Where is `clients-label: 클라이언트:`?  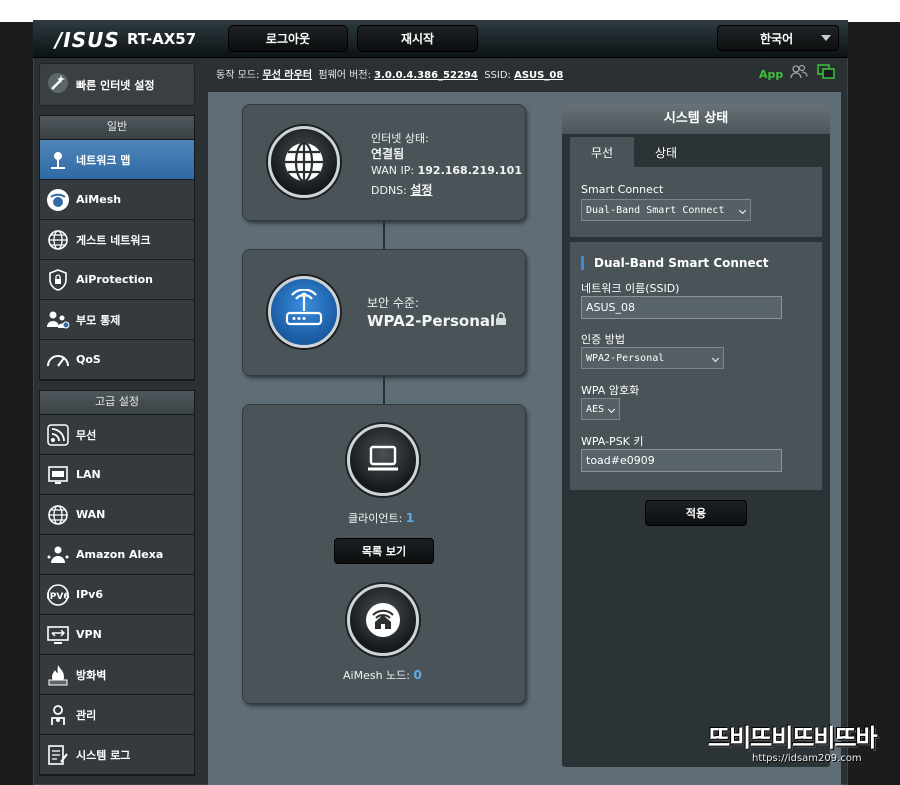
clients-label: 클라이언트: is located at coordinates (375, 518).